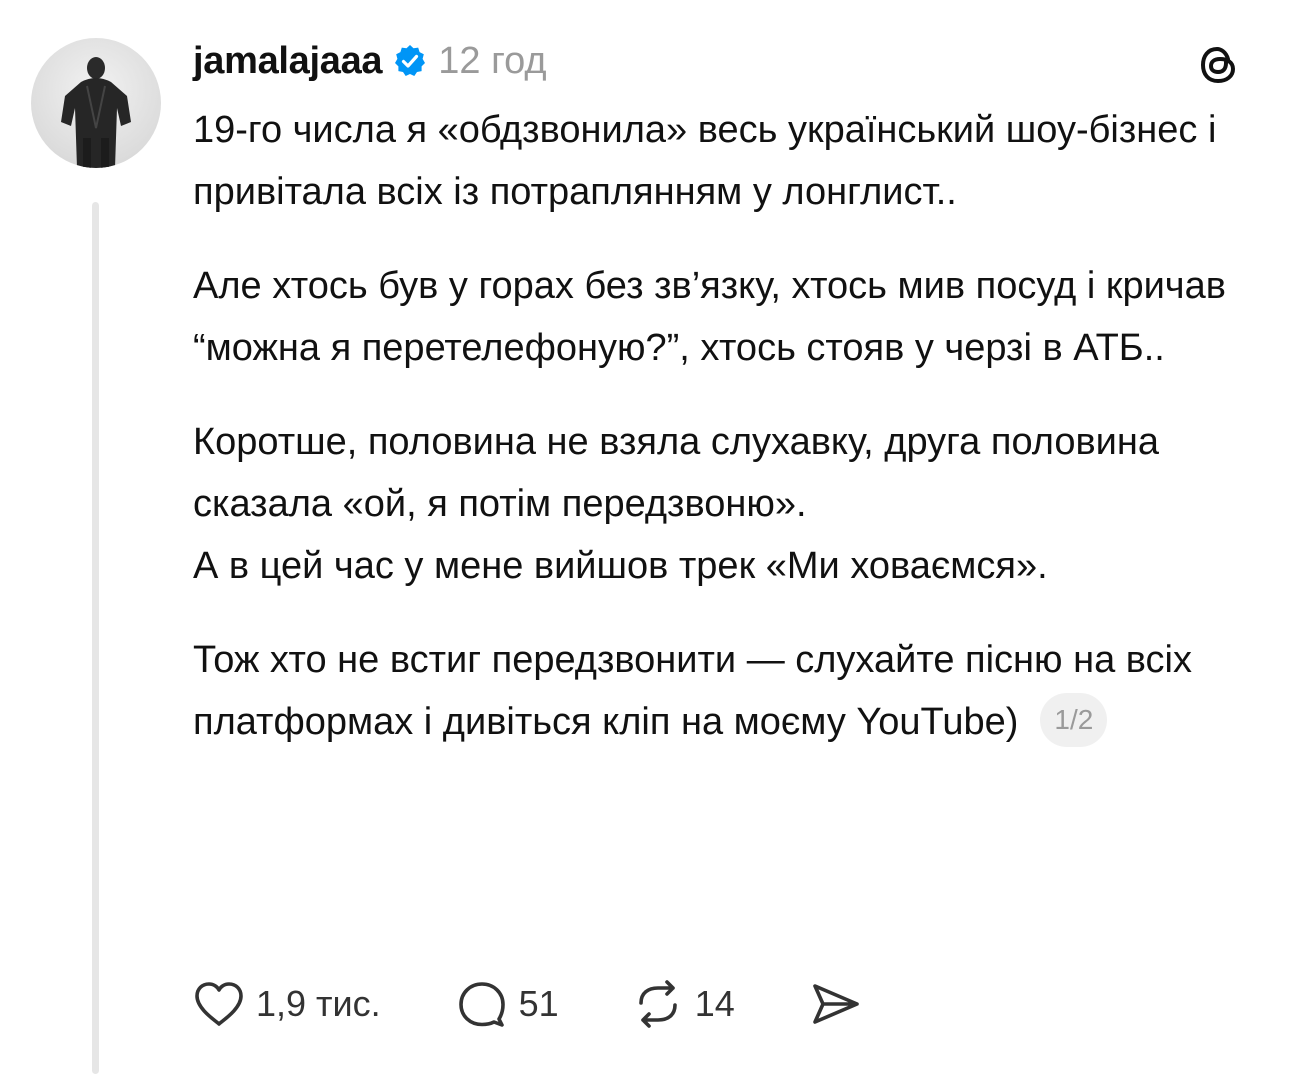 This screenshot has height=1080, width=1290. What do you see at coordinates (96, 112) in the screenshot?
I see `avatar-photo` at bounding box center [96, 112].